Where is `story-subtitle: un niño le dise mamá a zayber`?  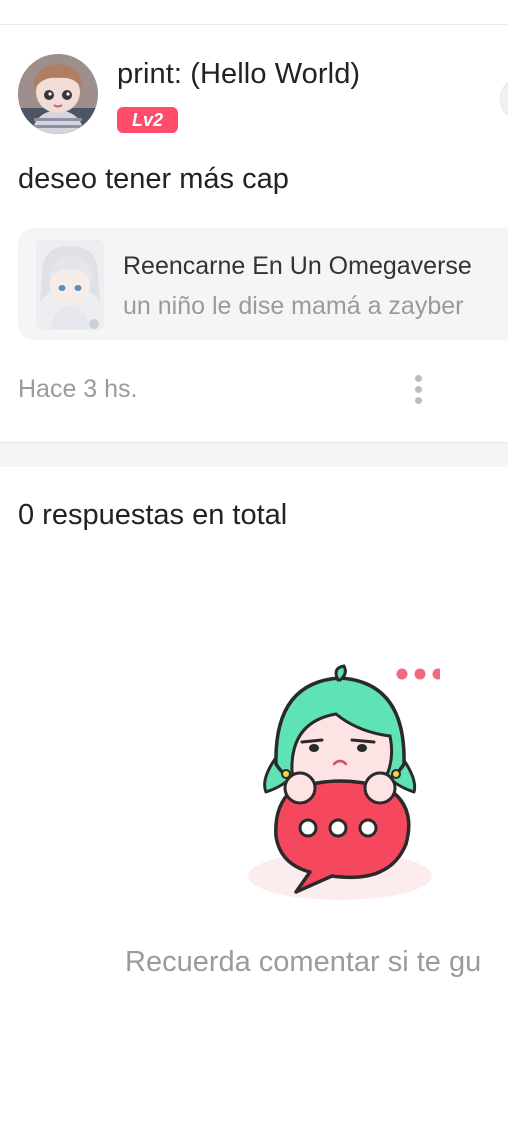
story-subtitle: un niño le dise mamá a zayber is located at coordinates (293, 306).